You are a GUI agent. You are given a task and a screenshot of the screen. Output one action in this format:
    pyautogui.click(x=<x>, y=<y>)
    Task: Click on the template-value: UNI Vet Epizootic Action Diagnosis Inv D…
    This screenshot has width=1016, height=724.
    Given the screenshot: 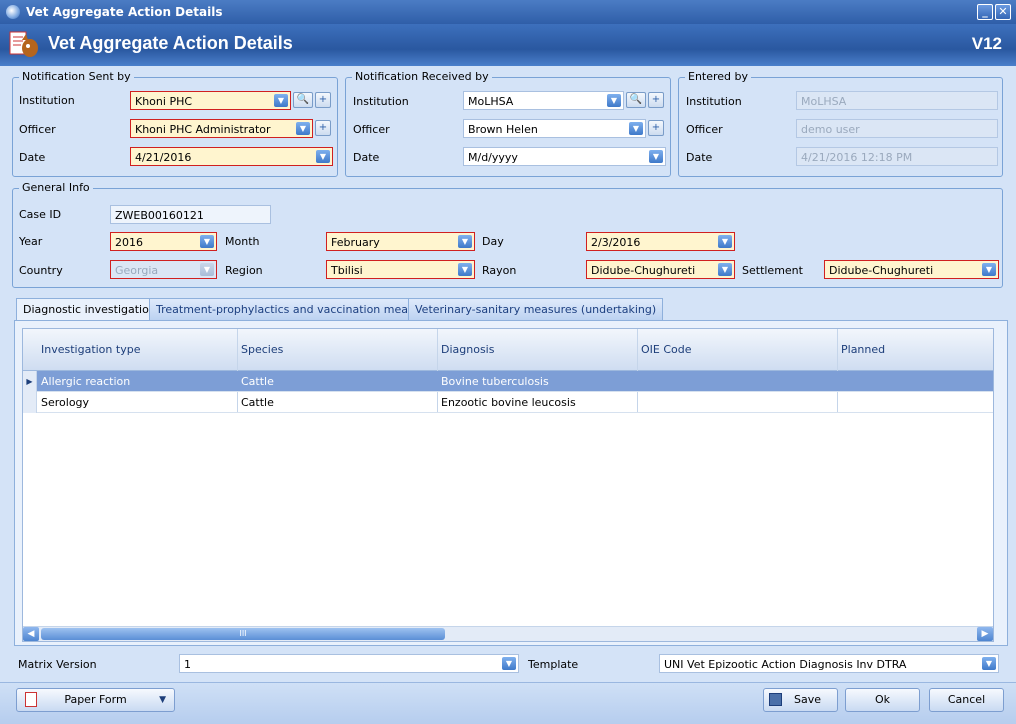 What is the action you would take?
    pyautogui.click(x=785, y=664)
    